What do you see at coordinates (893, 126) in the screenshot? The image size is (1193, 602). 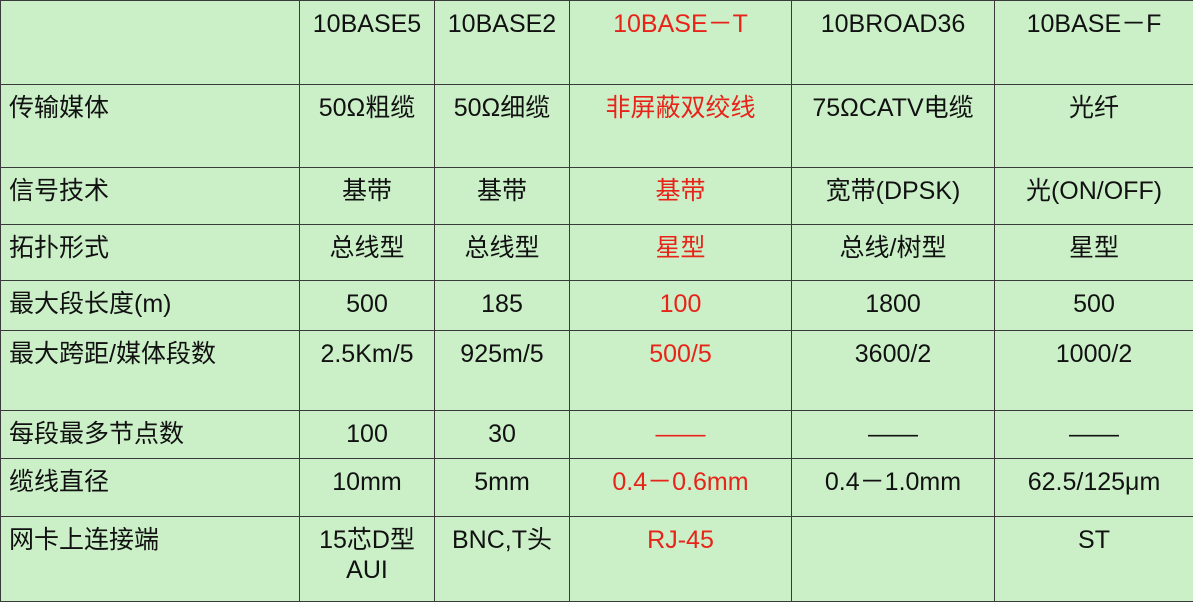 I see `table-cell: 75ΩCATV电缆` at bounding box center [893, 126].